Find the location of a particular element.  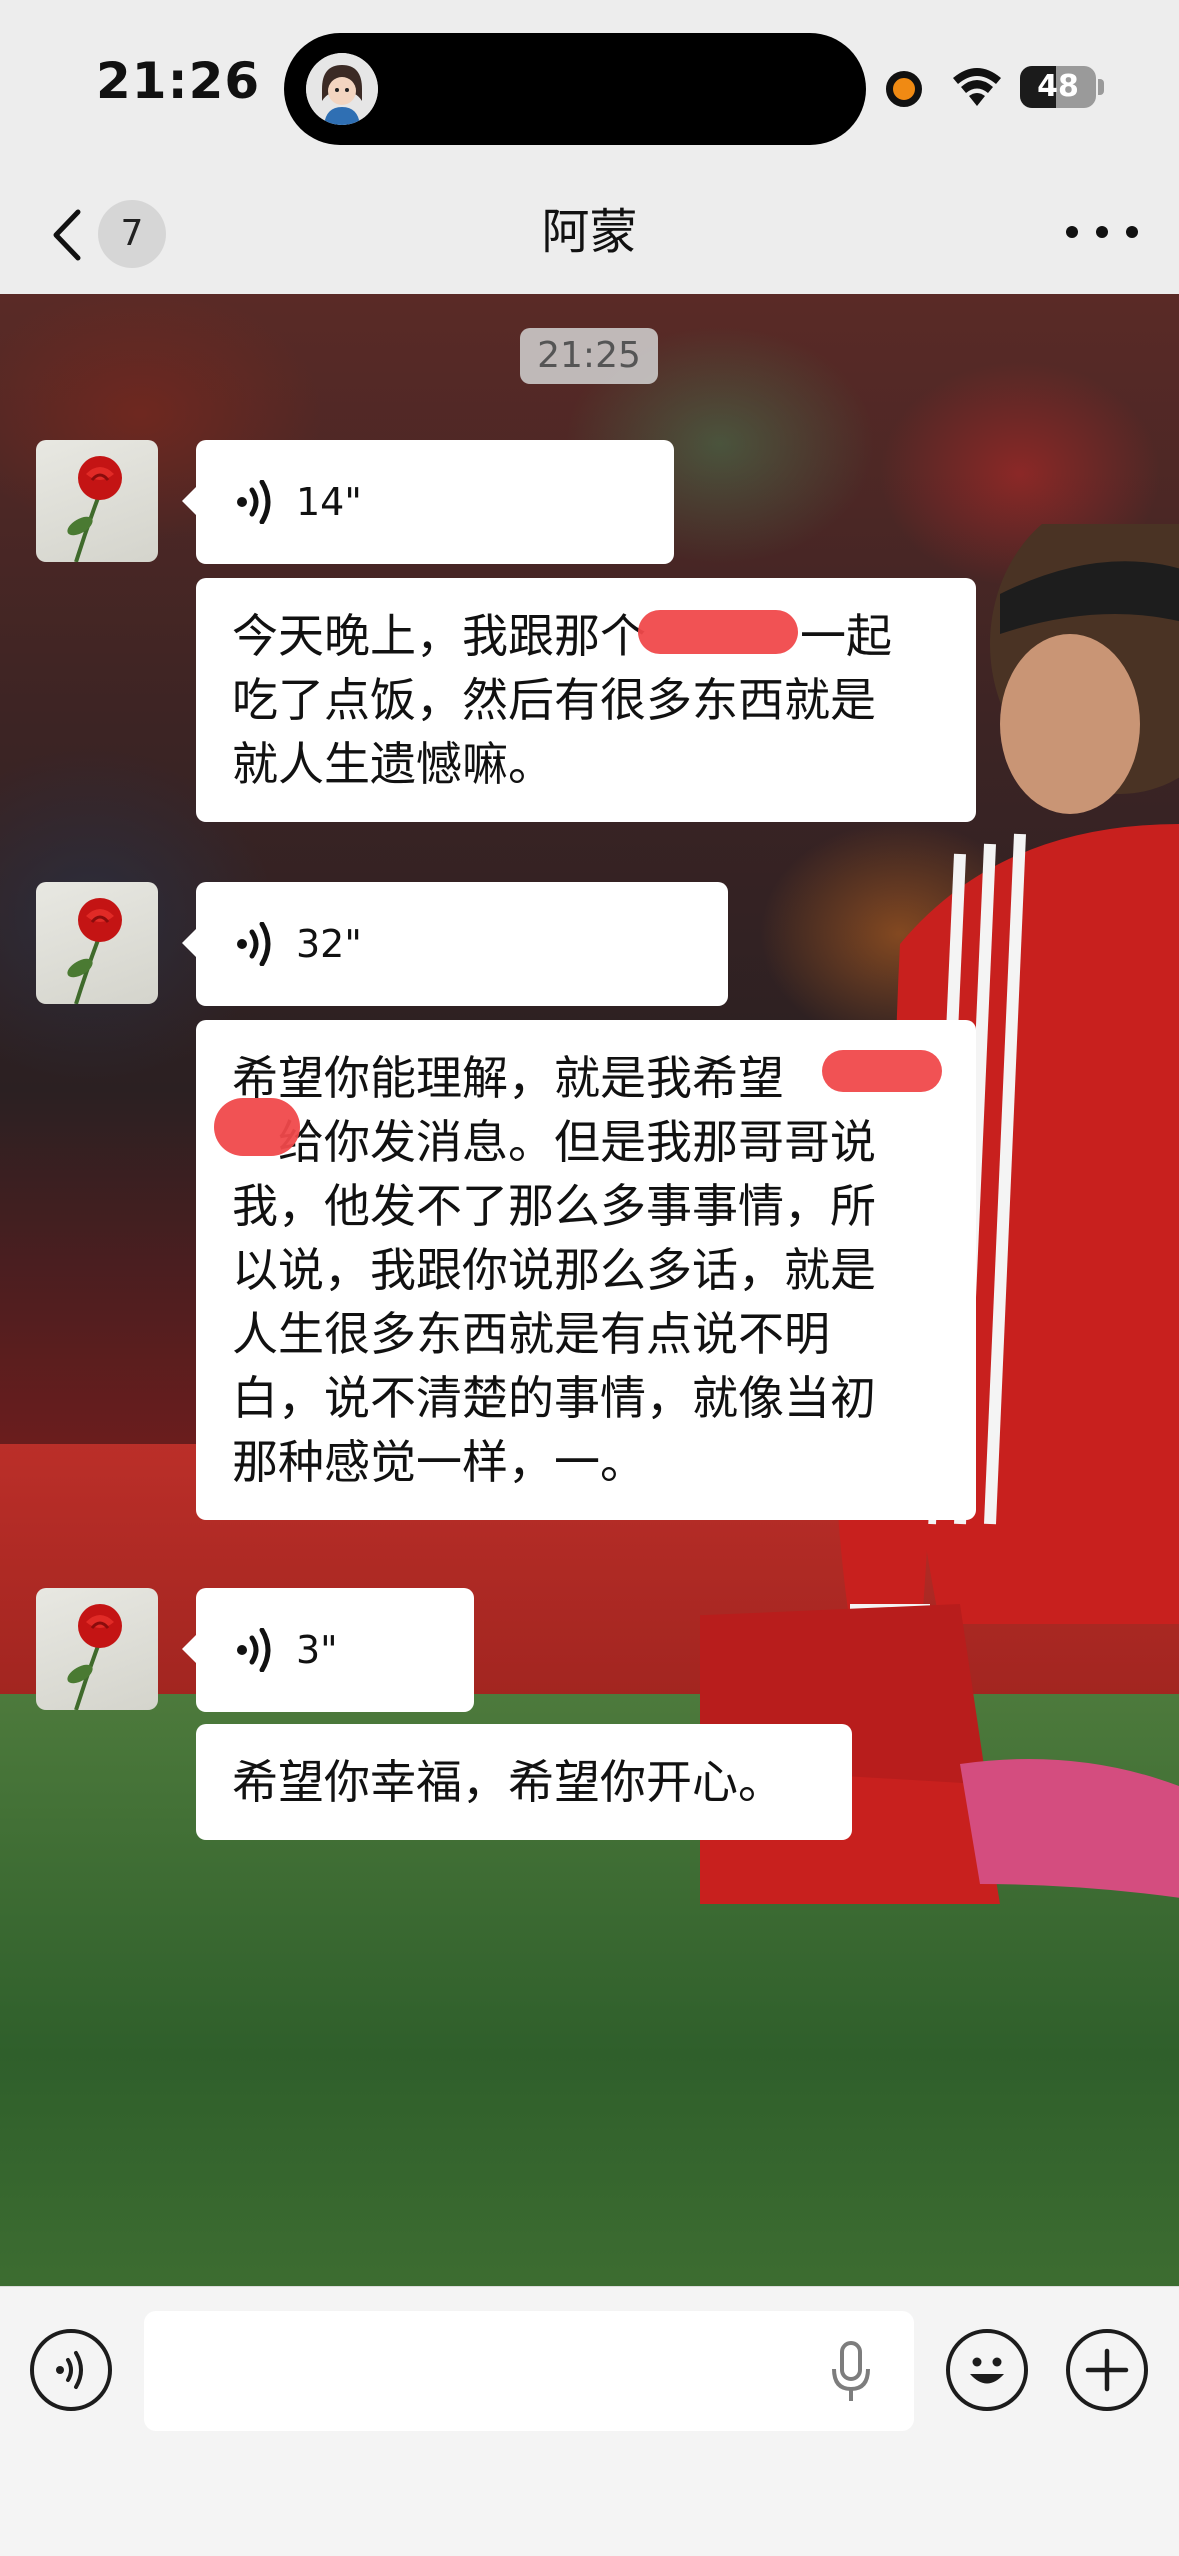

status-time: 21:26 is located at coordinates (178, 81).